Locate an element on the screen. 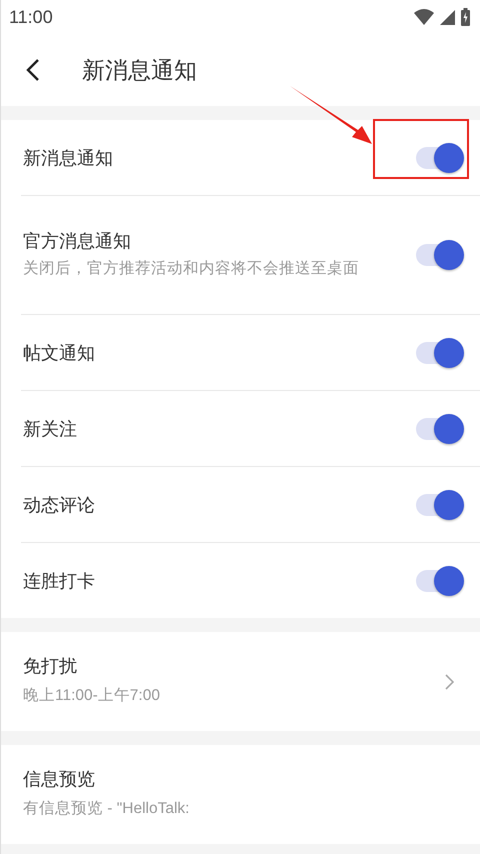 This screenshot has height=854, width=480. page-title: 新消息通知 is located at coordinates (139, 71).